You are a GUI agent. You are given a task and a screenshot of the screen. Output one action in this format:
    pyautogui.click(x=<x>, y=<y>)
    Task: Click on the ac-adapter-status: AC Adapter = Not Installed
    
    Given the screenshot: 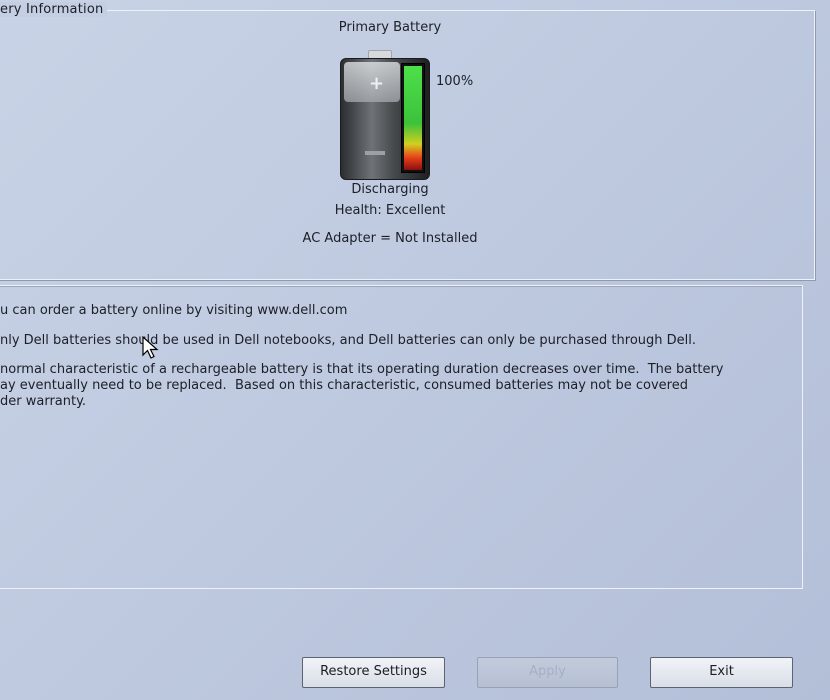 What is the action you would take?
    pyautogui.click(x=390, y=238)
    